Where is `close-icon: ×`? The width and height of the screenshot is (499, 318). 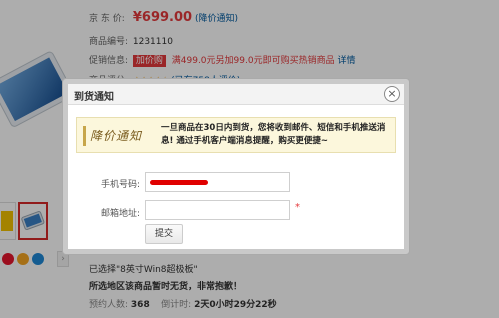
close-icon: × is located at coordinates (392, 94).